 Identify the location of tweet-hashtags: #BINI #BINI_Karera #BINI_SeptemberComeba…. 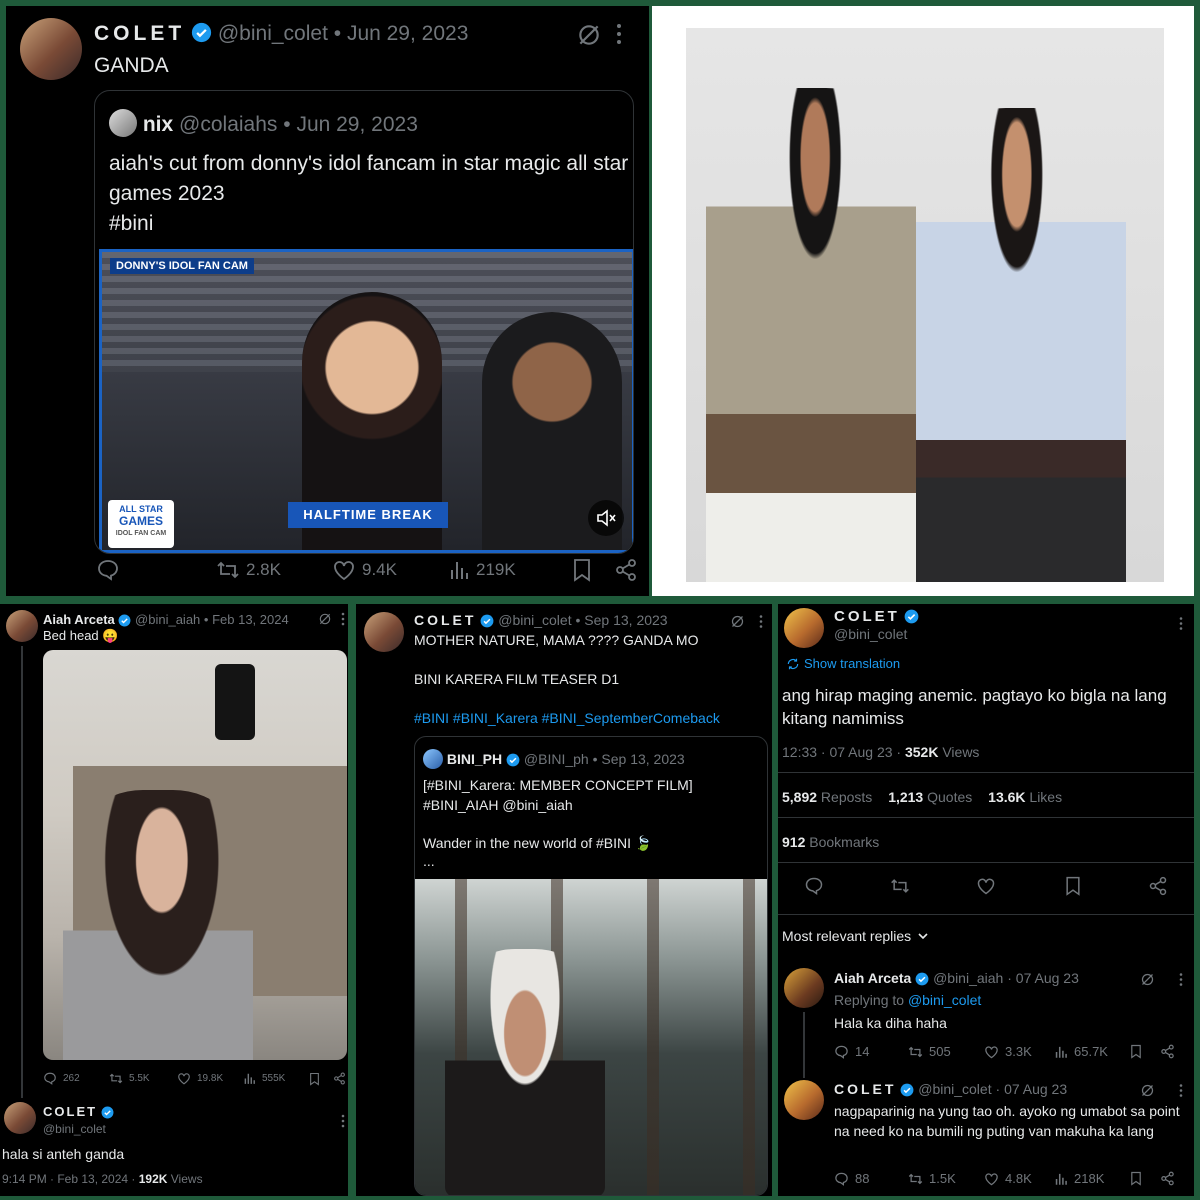
(567, 718).